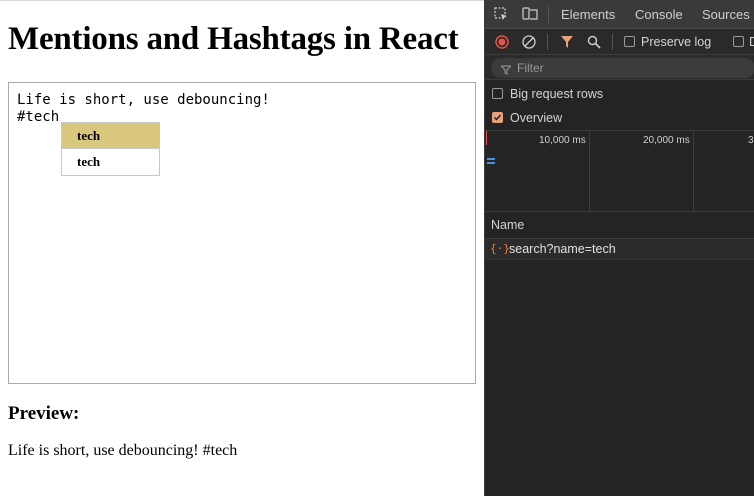 Image resolution: width=754 pixels, height=496 pixels. What do you see at coordinates (530, 68) in the screenshot?
I see `filter-placeholder: Filter` at bounding box center [530, 68].